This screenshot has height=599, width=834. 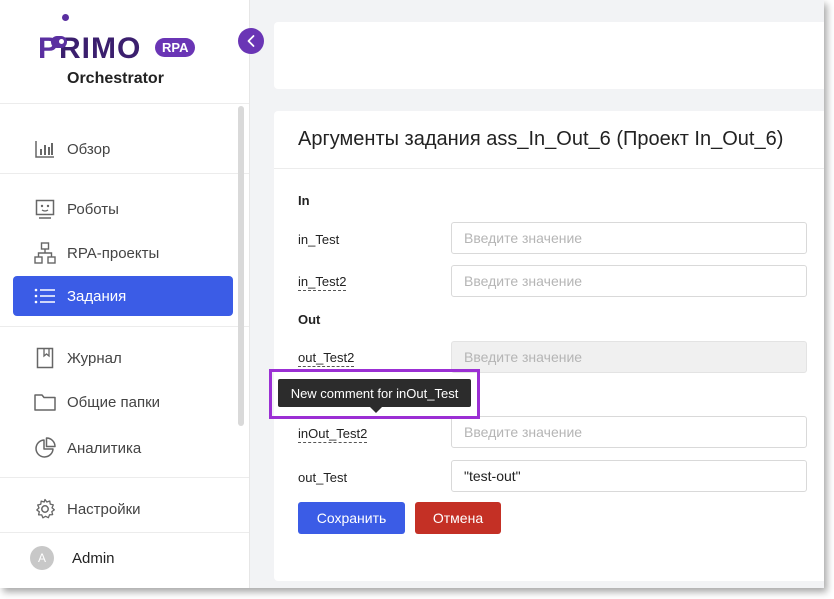 I want to click on sidebar-item-label: Задания, so click(x=97, y=296).